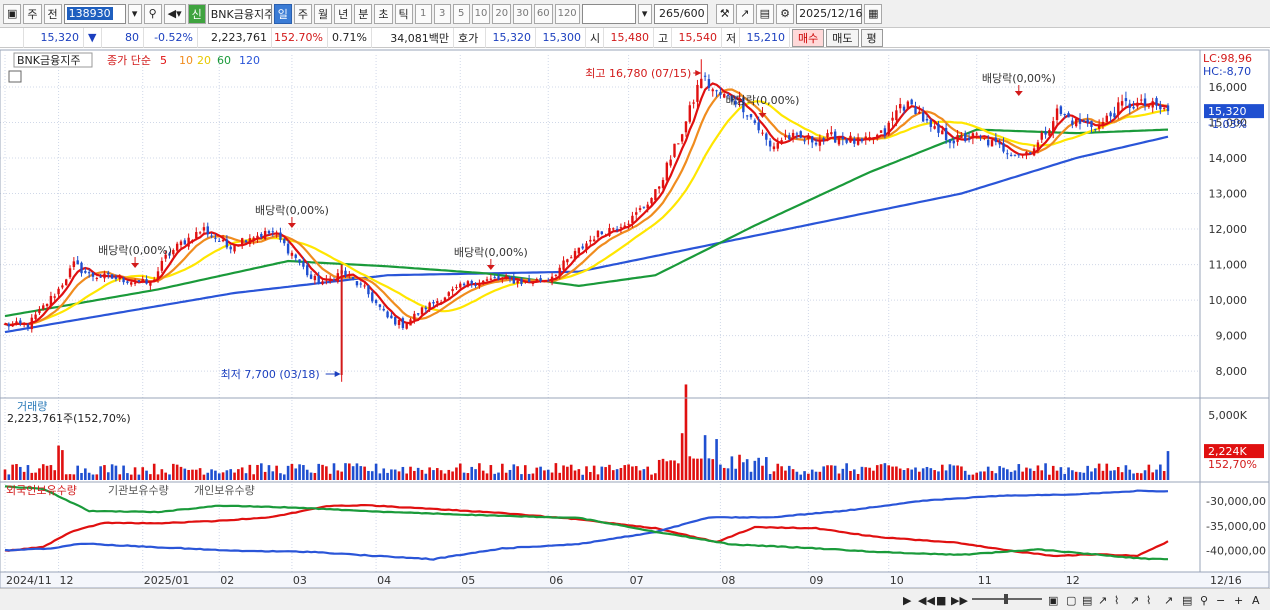 This screenshot has height=614, width=1270. I want to click on period-tick: 틱, so click(403, 13).